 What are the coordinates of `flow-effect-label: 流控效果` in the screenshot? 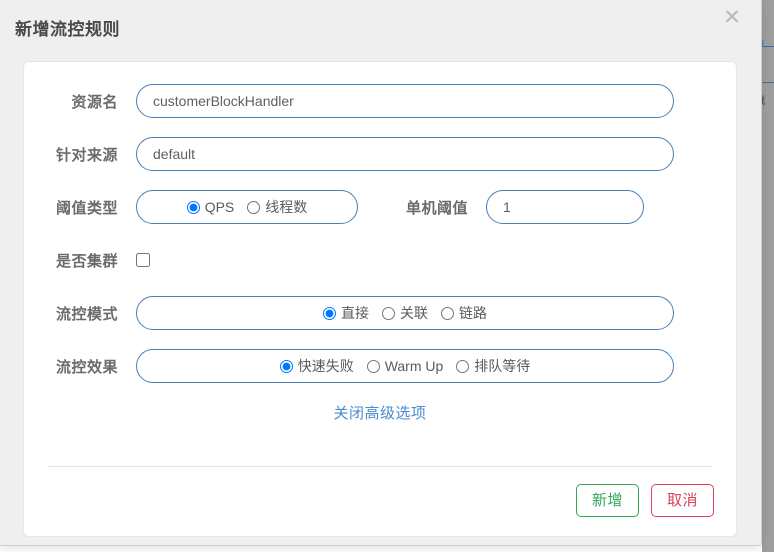 It's located at (86, 367).